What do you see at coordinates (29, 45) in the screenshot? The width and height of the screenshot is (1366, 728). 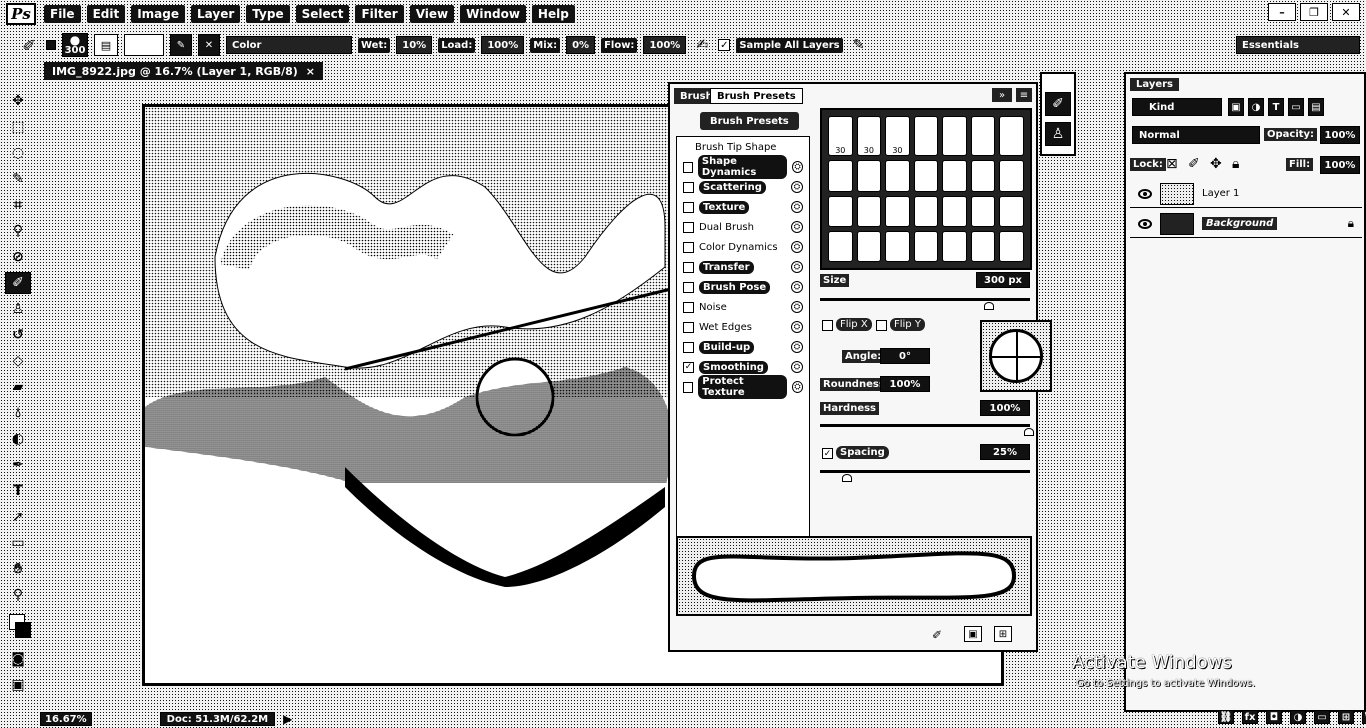 I see `mixer-brush-icon: ✐` at bounding box center [29, 45].